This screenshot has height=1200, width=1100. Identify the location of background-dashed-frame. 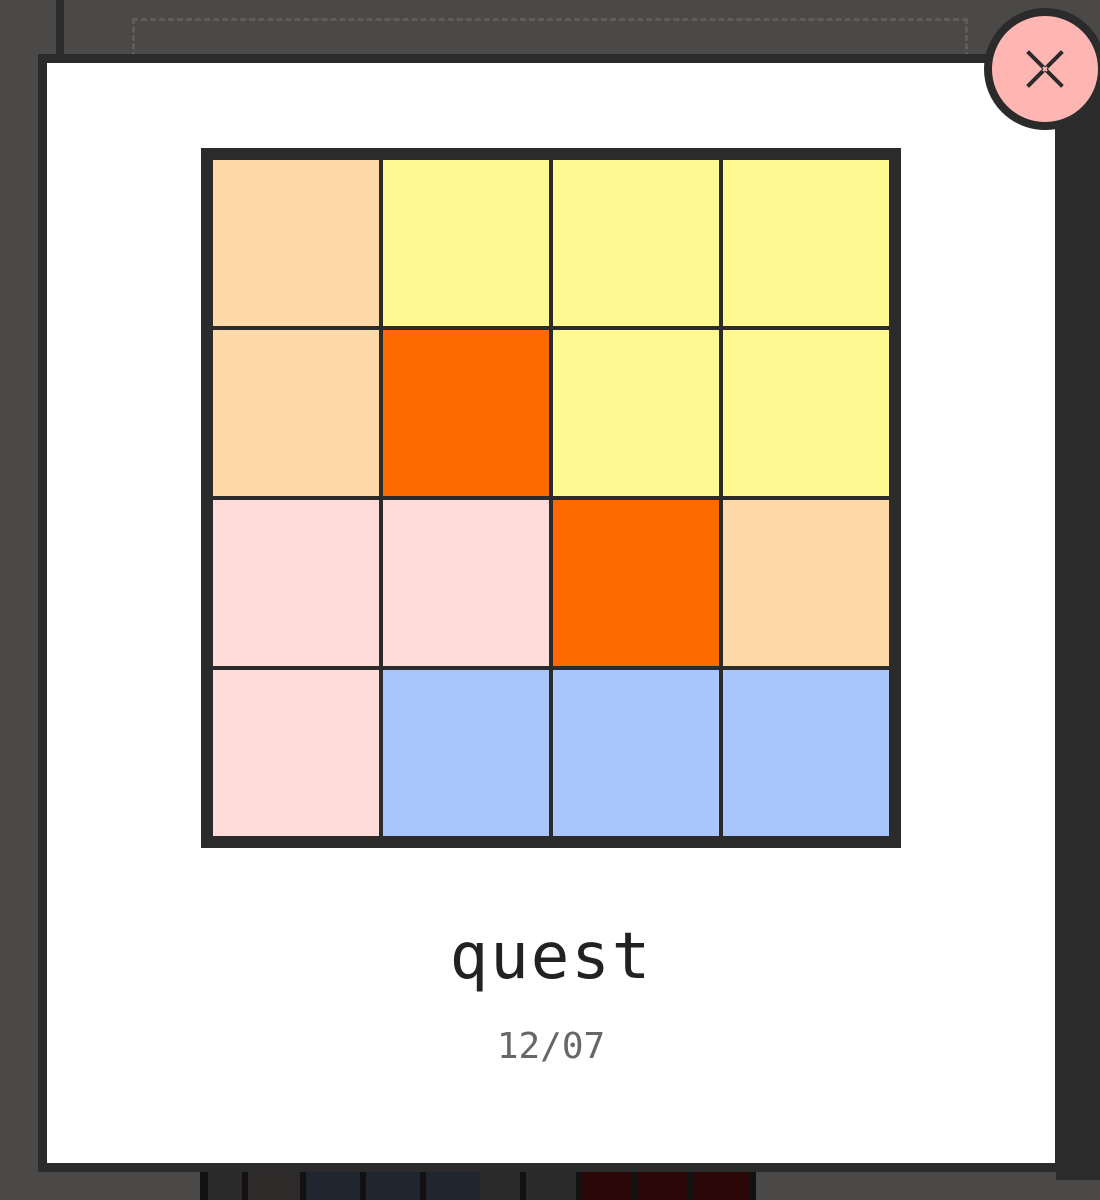
(550, 38).